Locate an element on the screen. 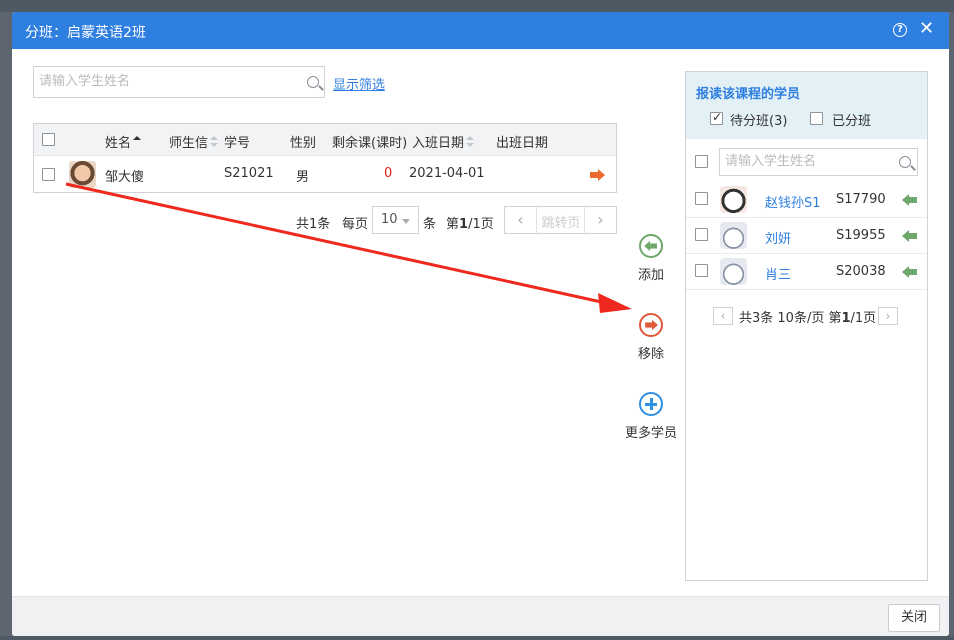  show-filter-link: 显示筛选 is located at coordinates (359, 83).